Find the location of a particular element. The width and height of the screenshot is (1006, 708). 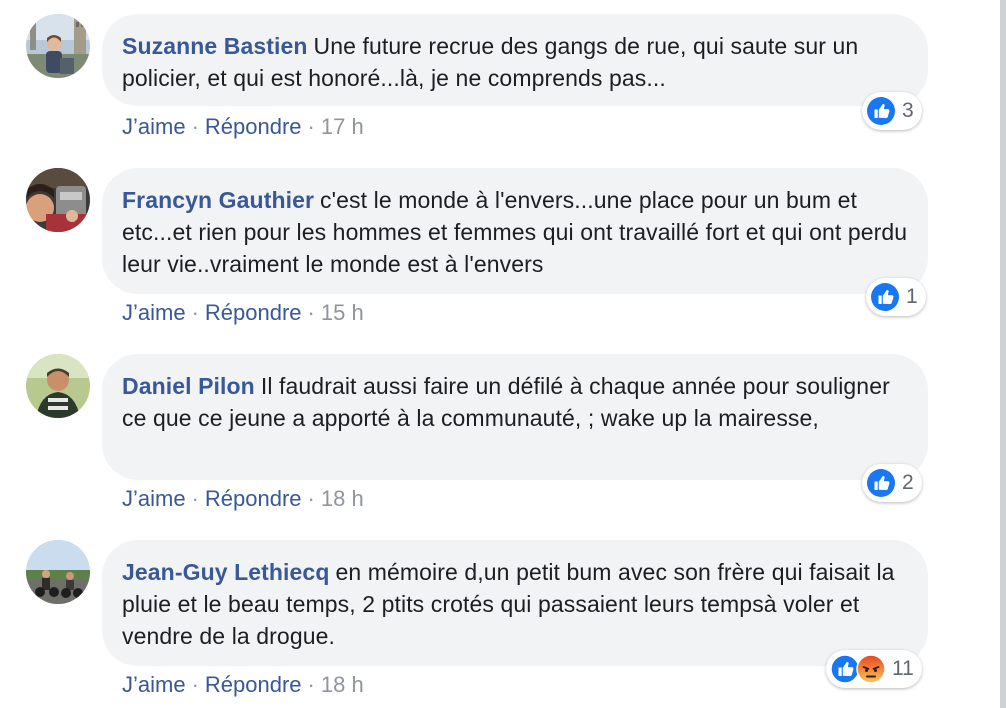

reaction-summary: 2 is located at coordinates (892, 483).